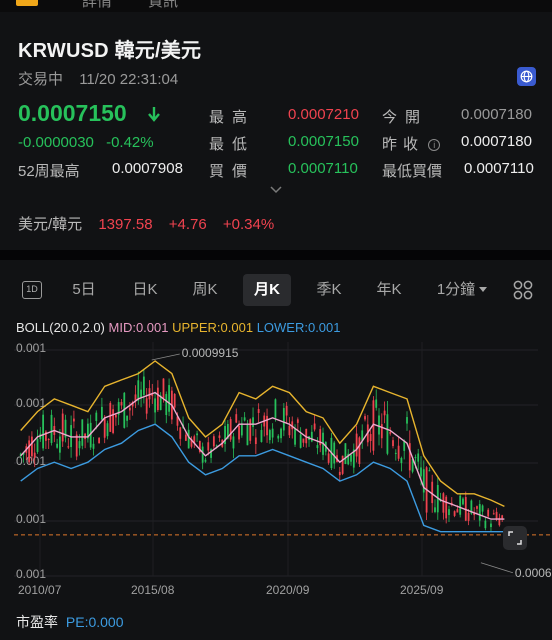  I want to click on stat-buy-value: 0.0007110, so click(323, 168).